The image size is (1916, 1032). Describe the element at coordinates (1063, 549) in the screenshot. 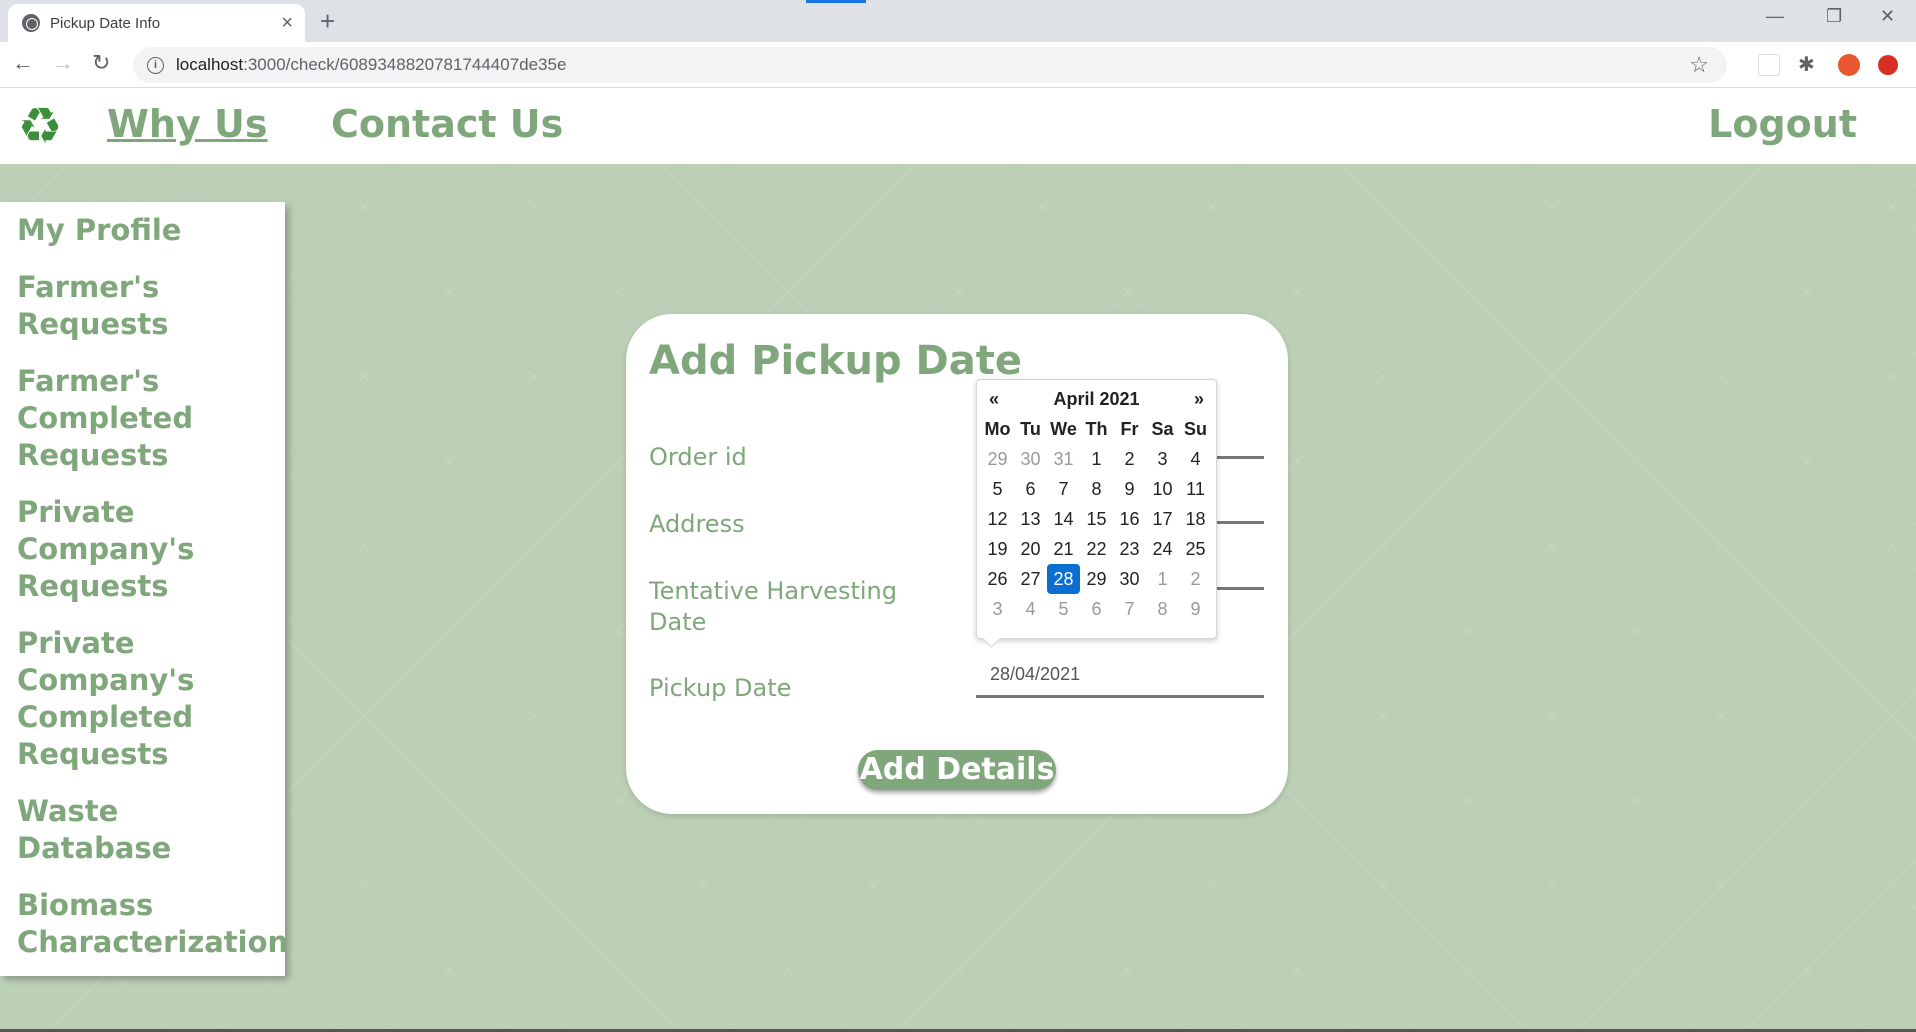

I see `day-cell: 21` at that location.